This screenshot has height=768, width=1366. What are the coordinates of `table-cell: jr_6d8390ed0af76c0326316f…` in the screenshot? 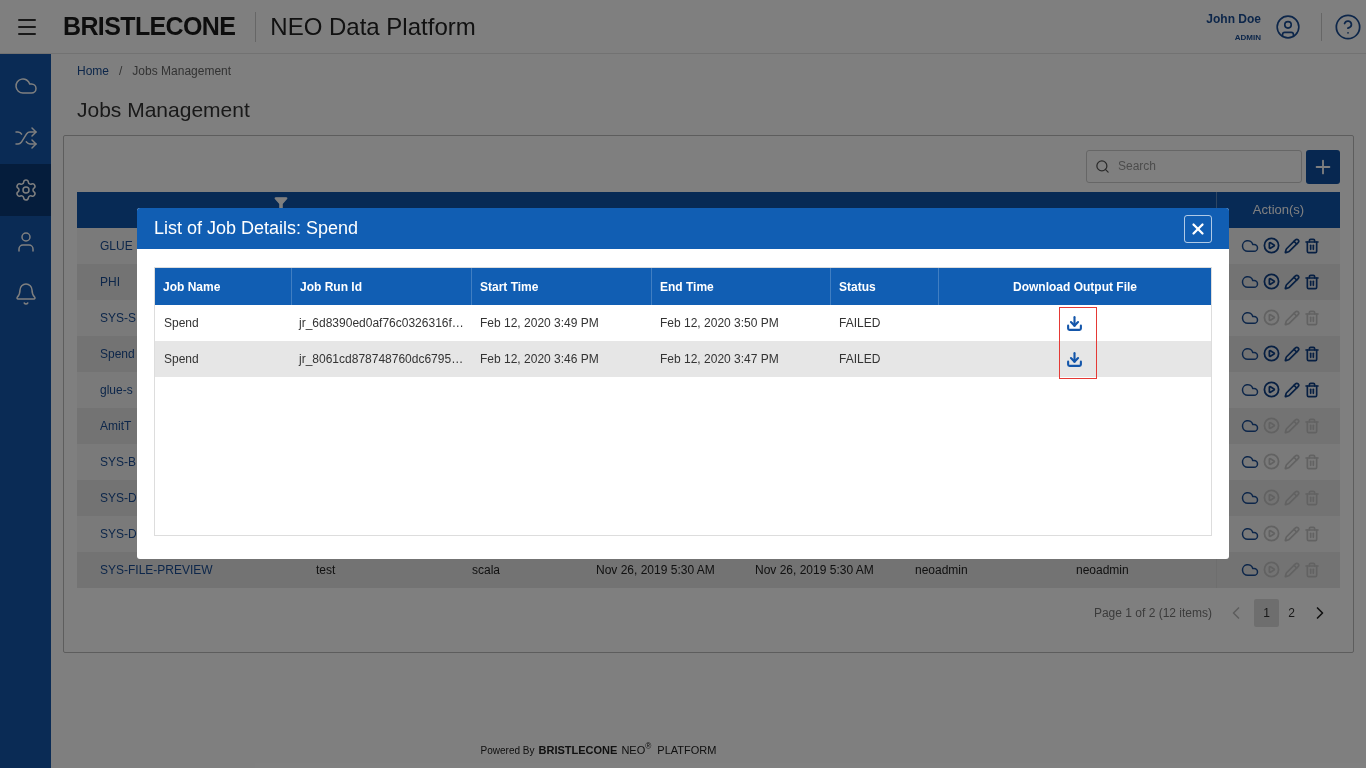 It's located at (381, 323).